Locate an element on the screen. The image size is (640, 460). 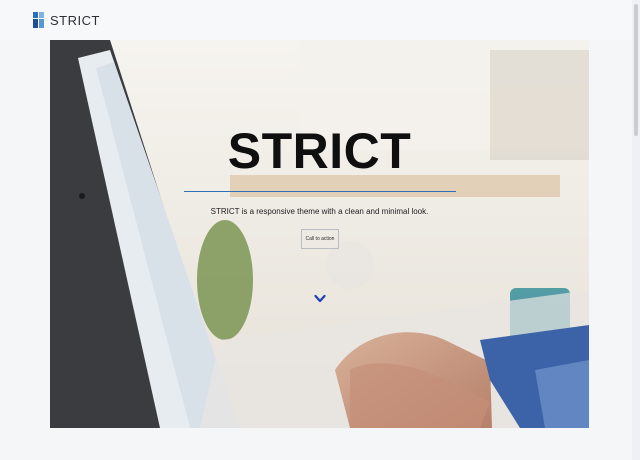
hero-title: STRICT is located at coordinates (319, 151).